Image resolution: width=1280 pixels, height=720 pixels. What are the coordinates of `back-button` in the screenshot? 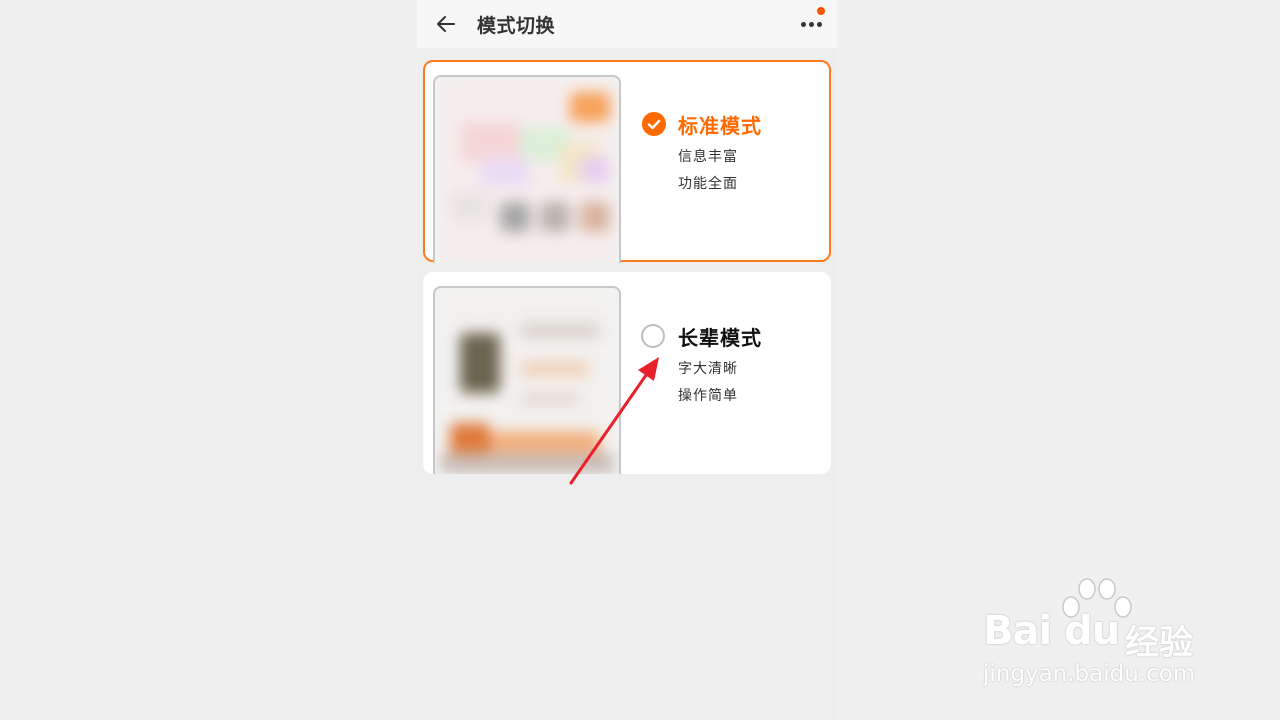 It's located at (446, 24).